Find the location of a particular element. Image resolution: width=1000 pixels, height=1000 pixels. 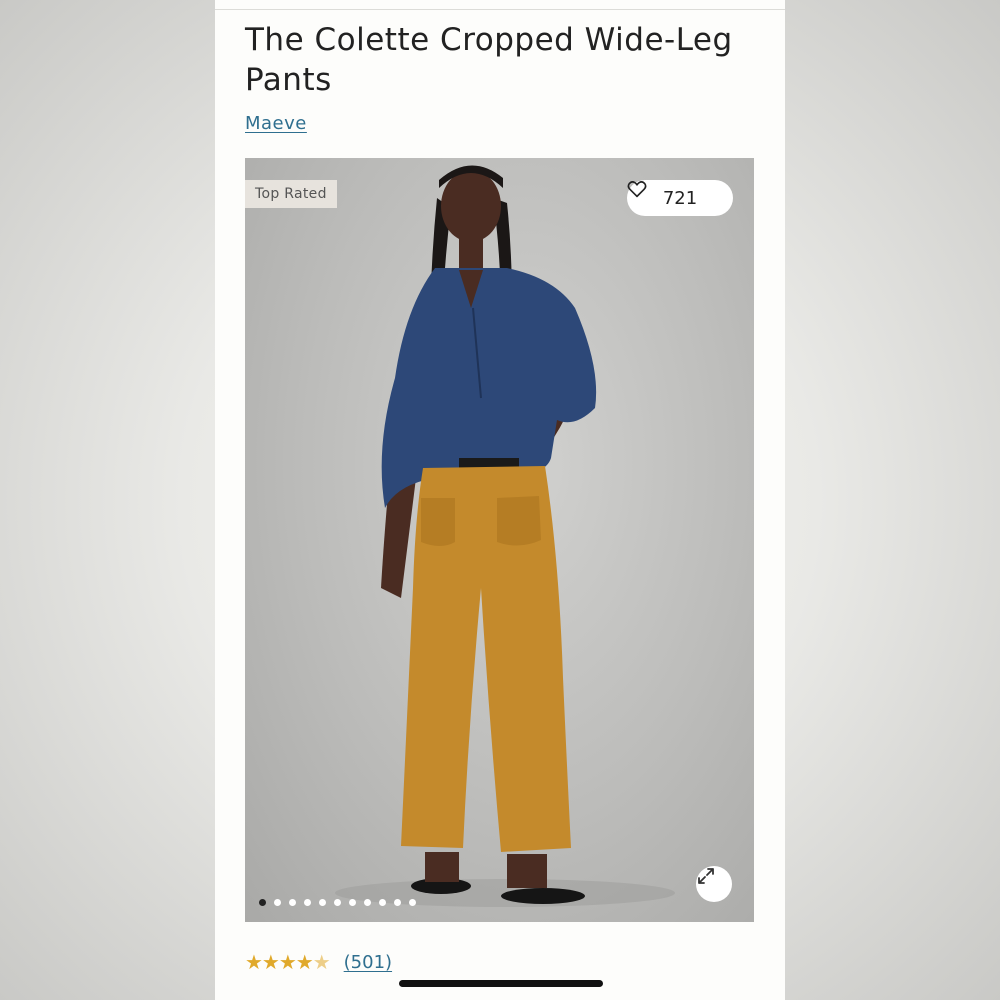

product-title: The Colette Cropped Wide-Leg Pants is located at coordinates (489, 60).